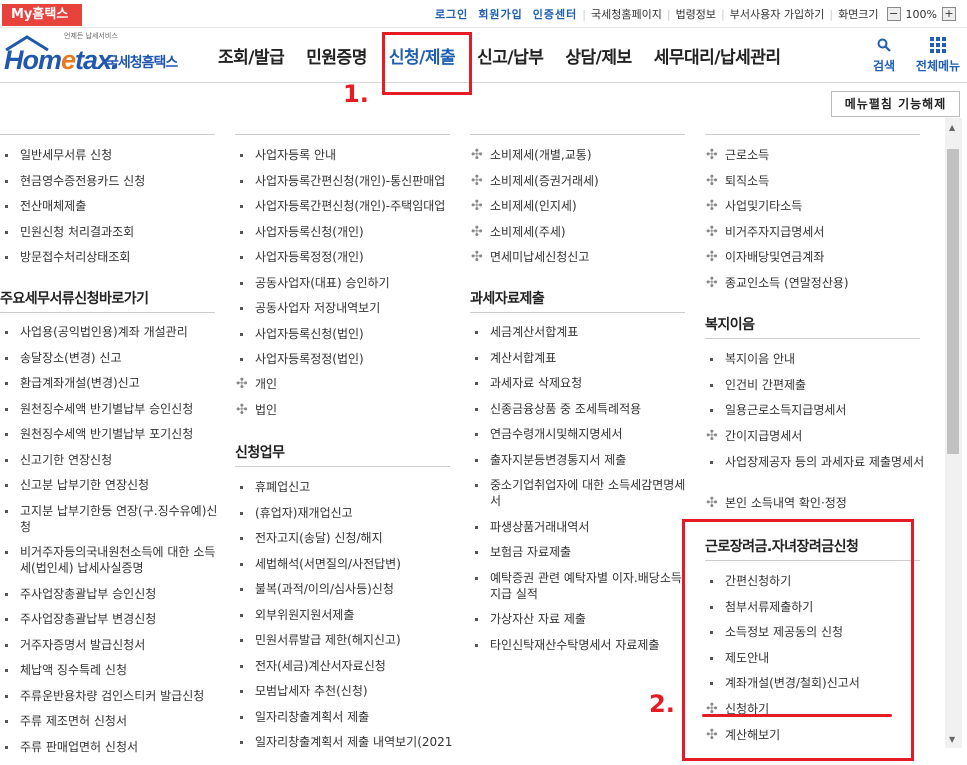 The width and height of the screenshot is (967, 765). I want to click on top-link: 로그인, so click(451, 14).